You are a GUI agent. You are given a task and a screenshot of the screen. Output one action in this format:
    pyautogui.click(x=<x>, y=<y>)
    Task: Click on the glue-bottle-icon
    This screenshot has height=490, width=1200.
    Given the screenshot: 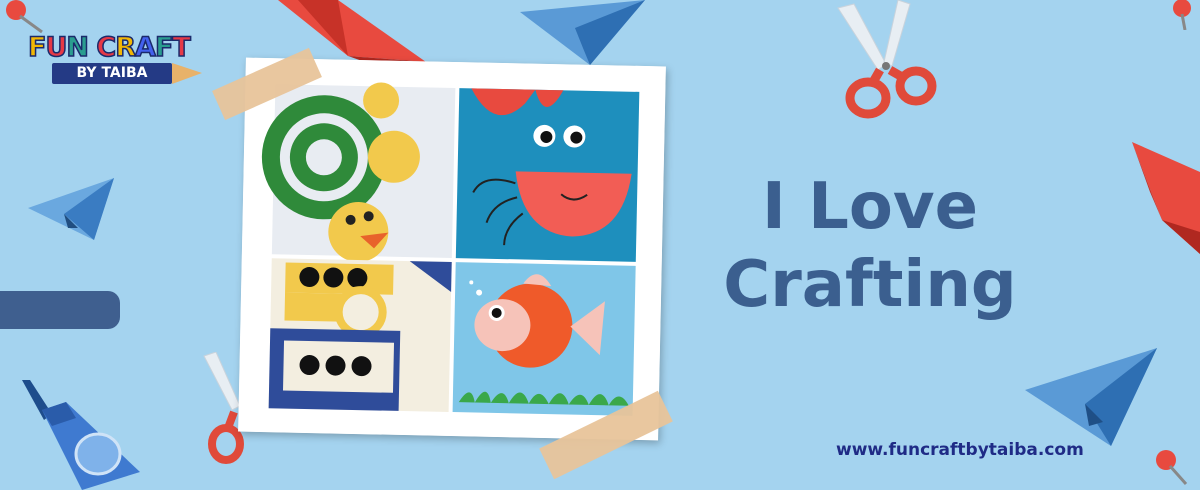 What is the action you would take?
    pyautogui.click(x=81, y=435)
    